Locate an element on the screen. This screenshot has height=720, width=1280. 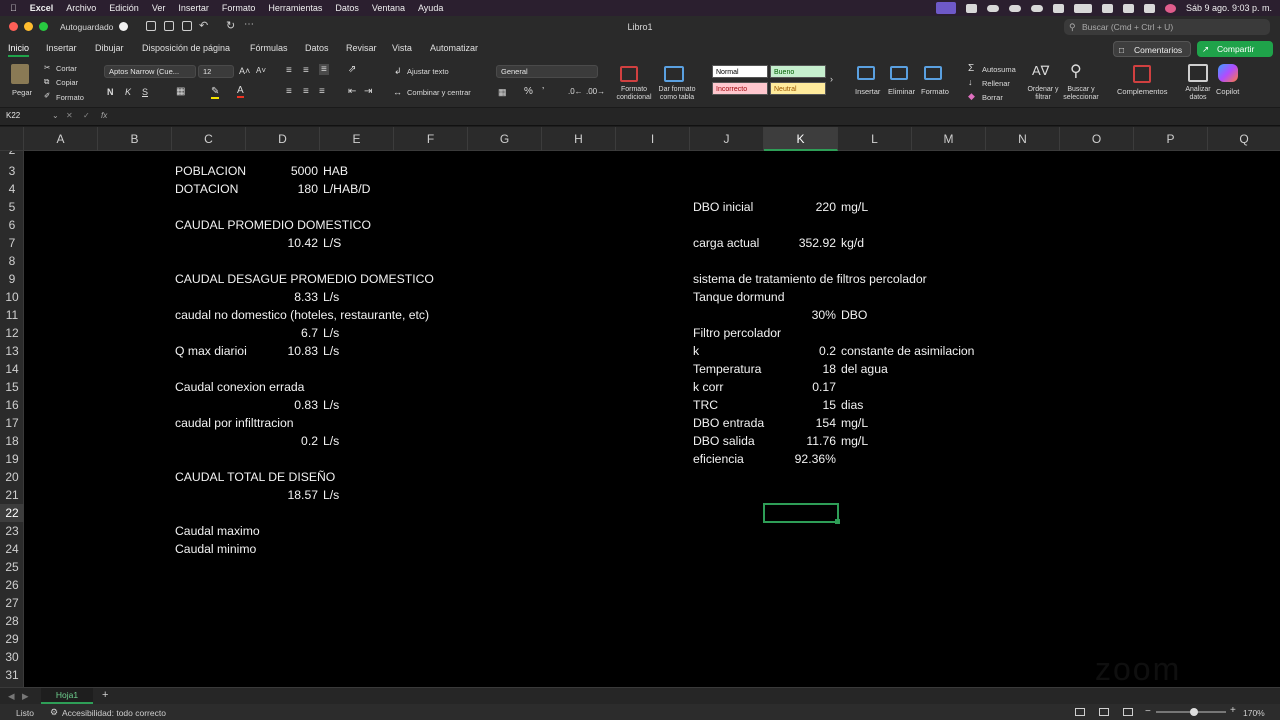
zoom-slider is located at coordinates (1191, 712).